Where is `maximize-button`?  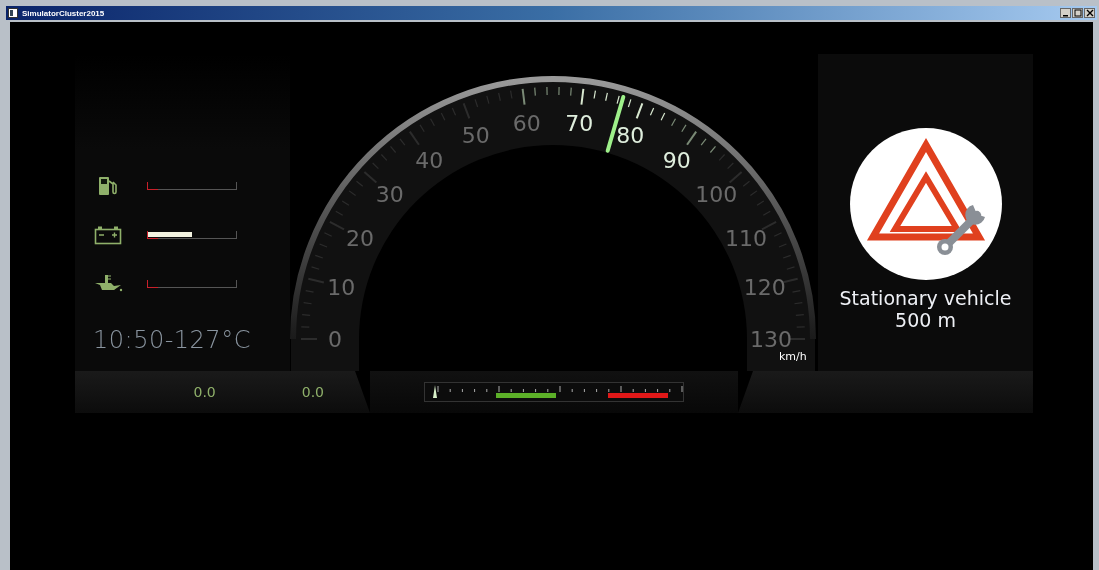
maximize-button is located at coordinates (1077, 13).